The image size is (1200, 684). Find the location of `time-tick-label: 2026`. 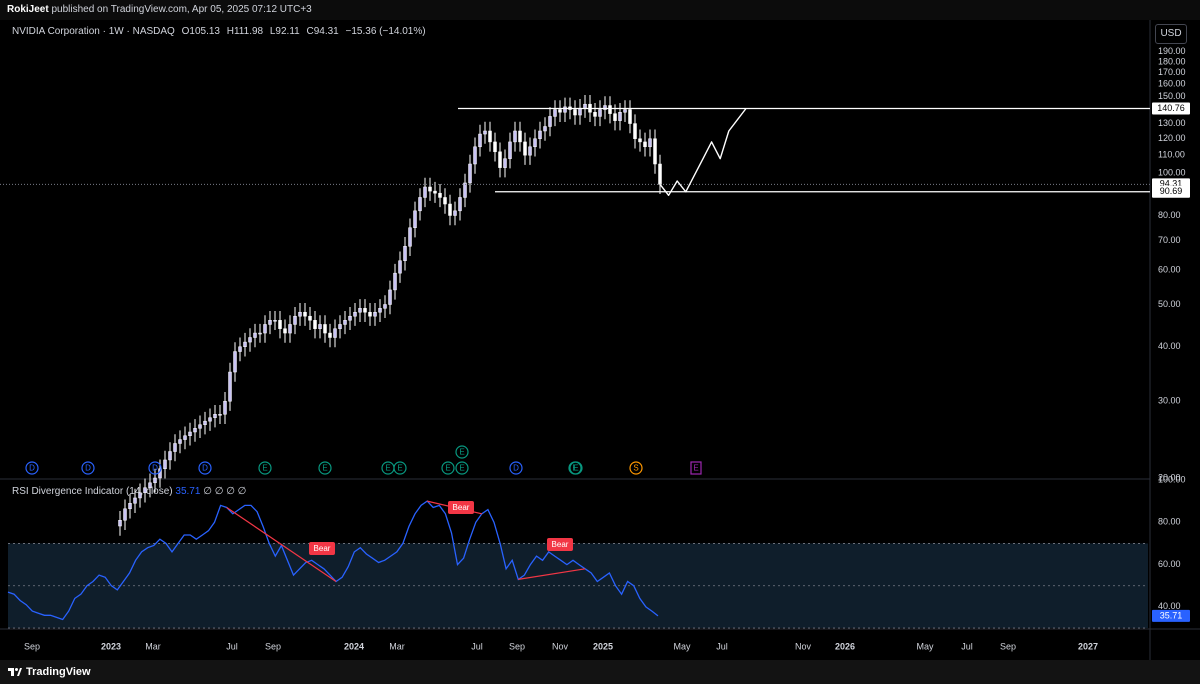

time-tick-label: 2026 is located at coordinates (845, 646).